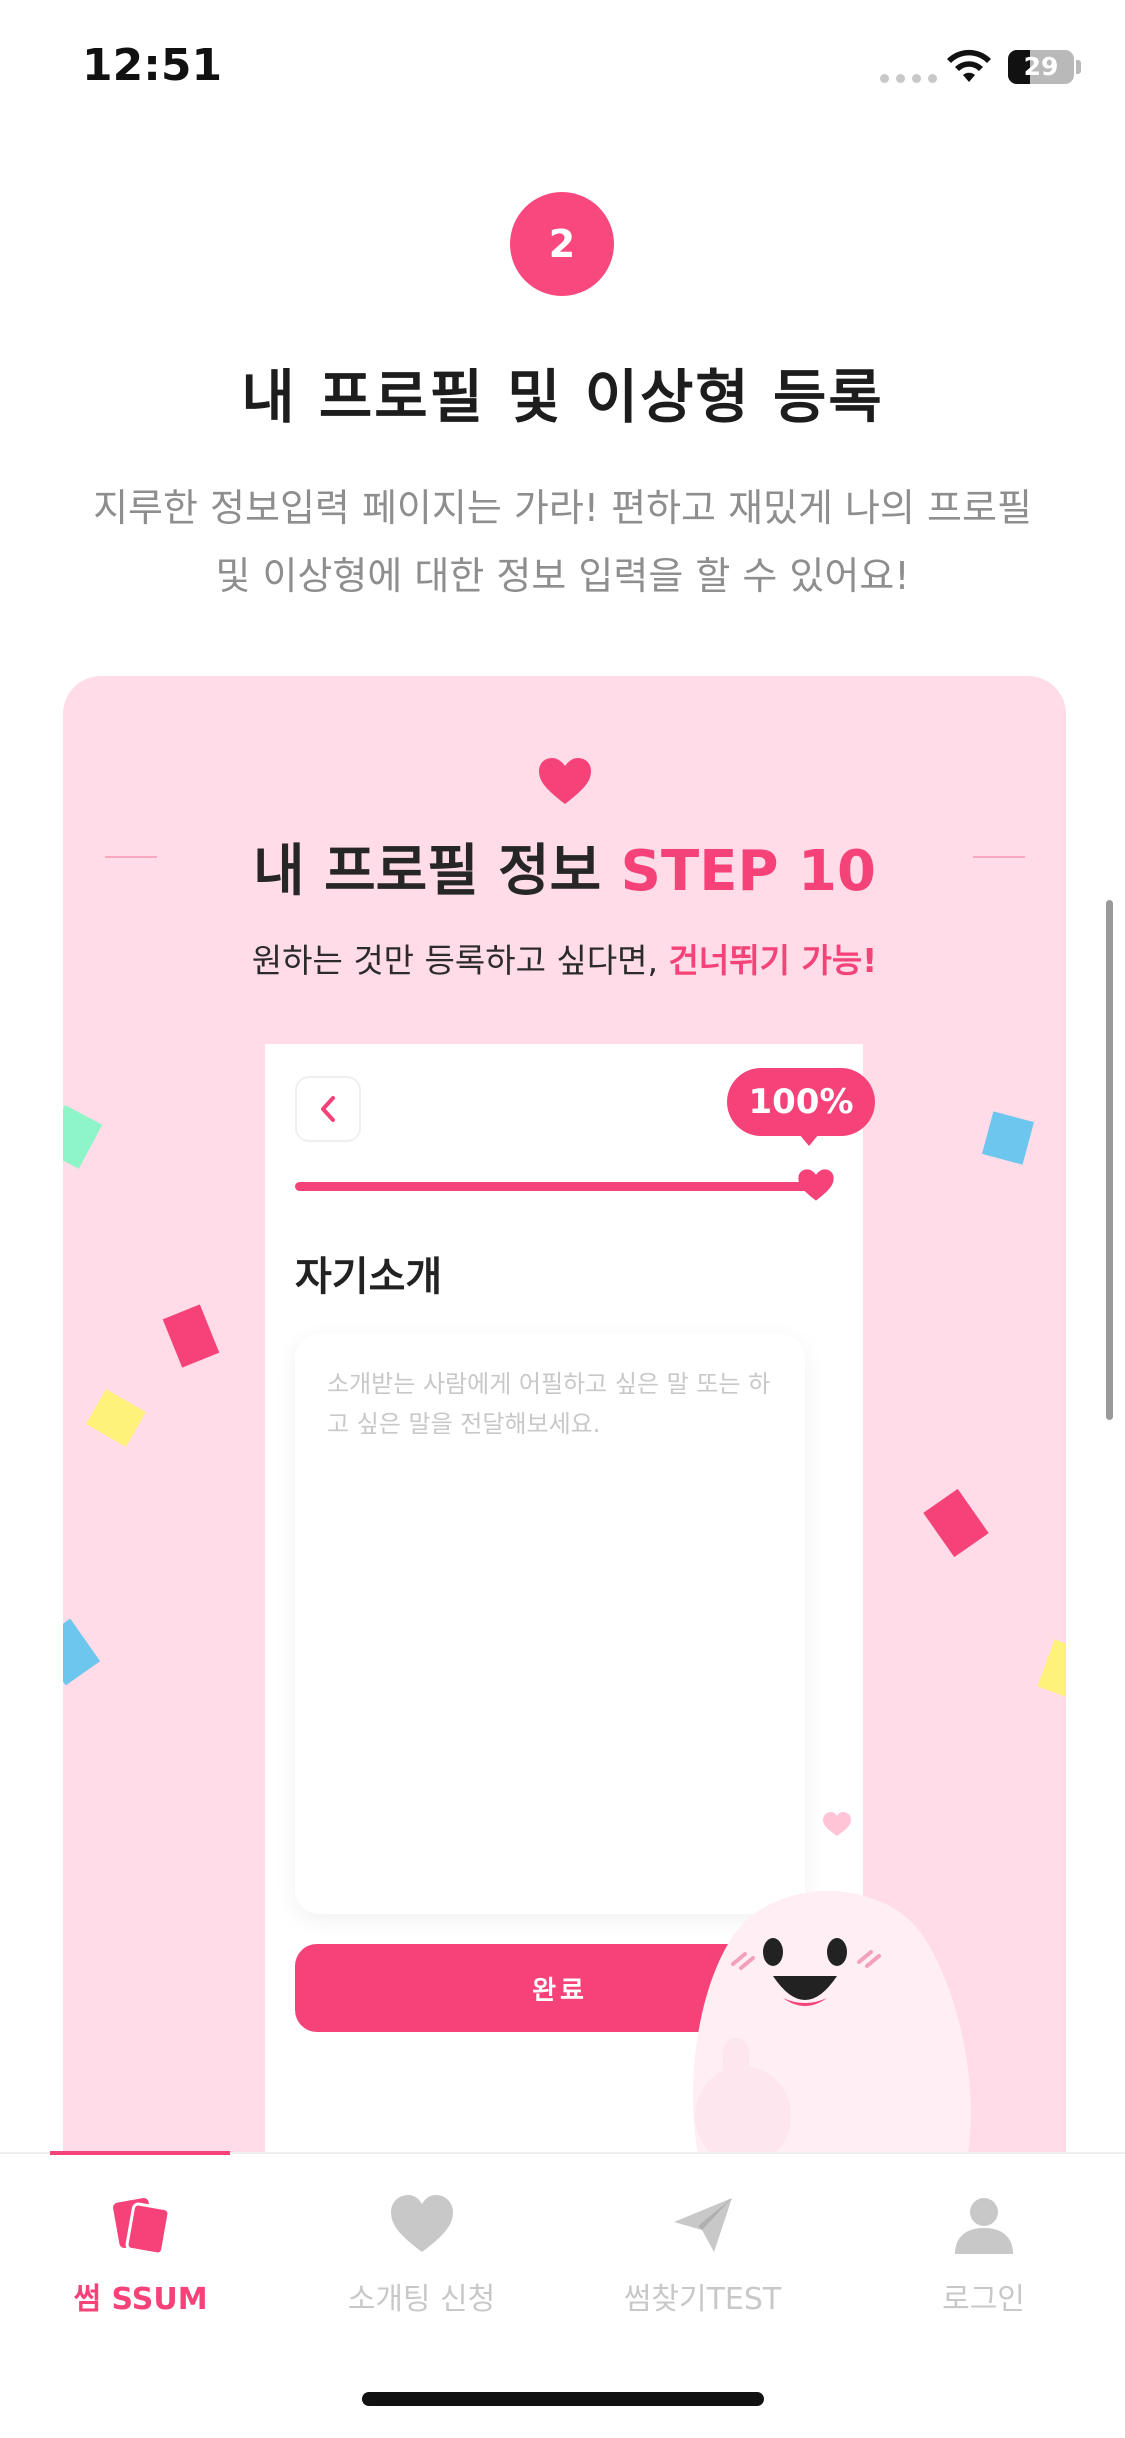  What do you see at coordinates (908, 78) in the screenshot?
I see `cellular-signal-icon` at bounding box center [908, 78].